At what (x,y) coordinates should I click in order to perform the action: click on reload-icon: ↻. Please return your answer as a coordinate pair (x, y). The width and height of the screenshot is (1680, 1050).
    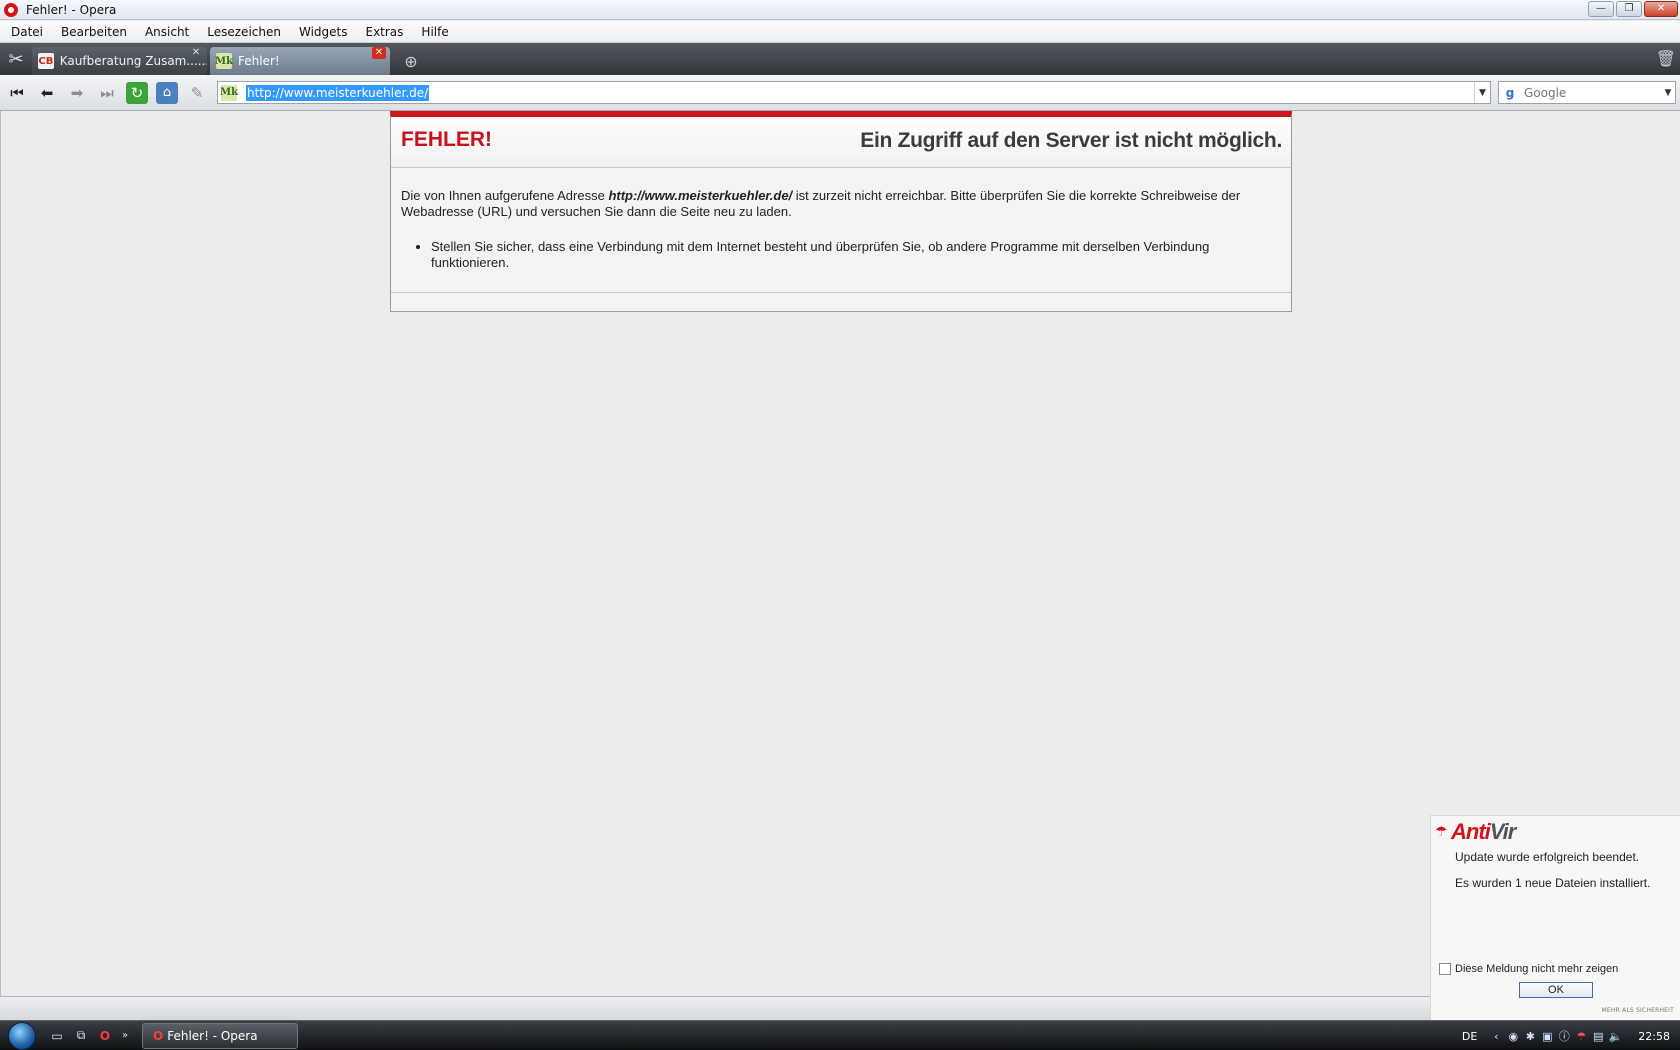
    Looking at the image, I should click on (137, 93).